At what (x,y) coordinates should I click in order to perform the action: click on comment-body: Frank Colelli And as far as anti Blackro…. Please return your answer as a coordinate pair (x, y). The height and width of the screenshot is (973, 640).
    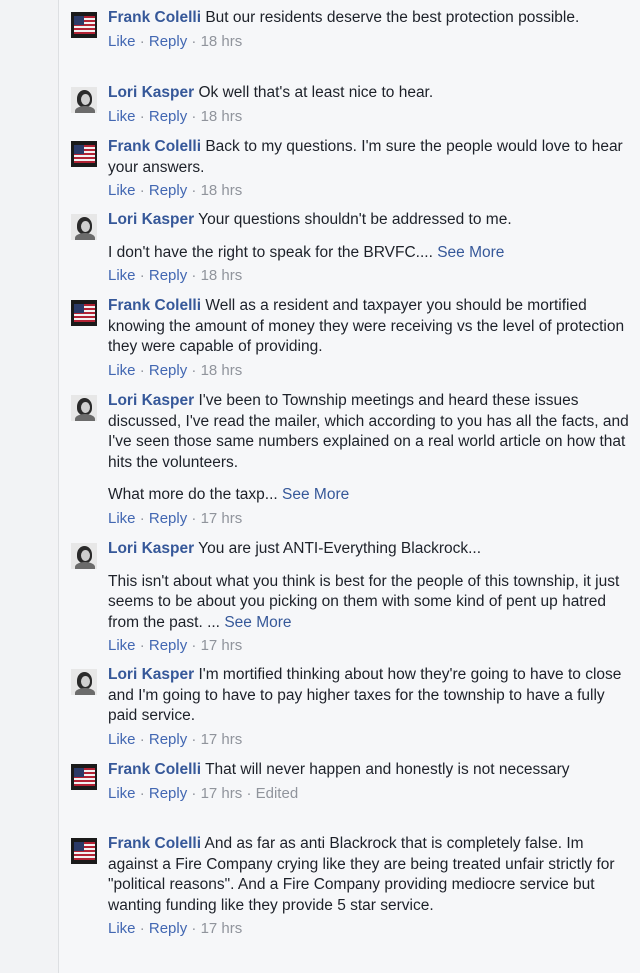
    Looking at the image, I should click on (369, 886).